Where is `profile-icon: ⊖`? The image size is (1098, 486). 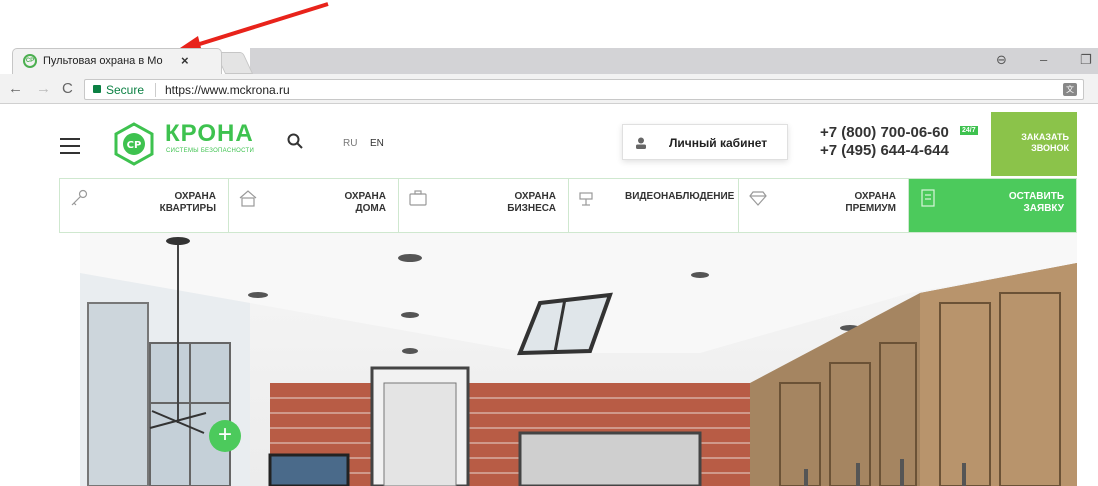 profile-icon: ⊖ is located at coordinates (1001, 60).